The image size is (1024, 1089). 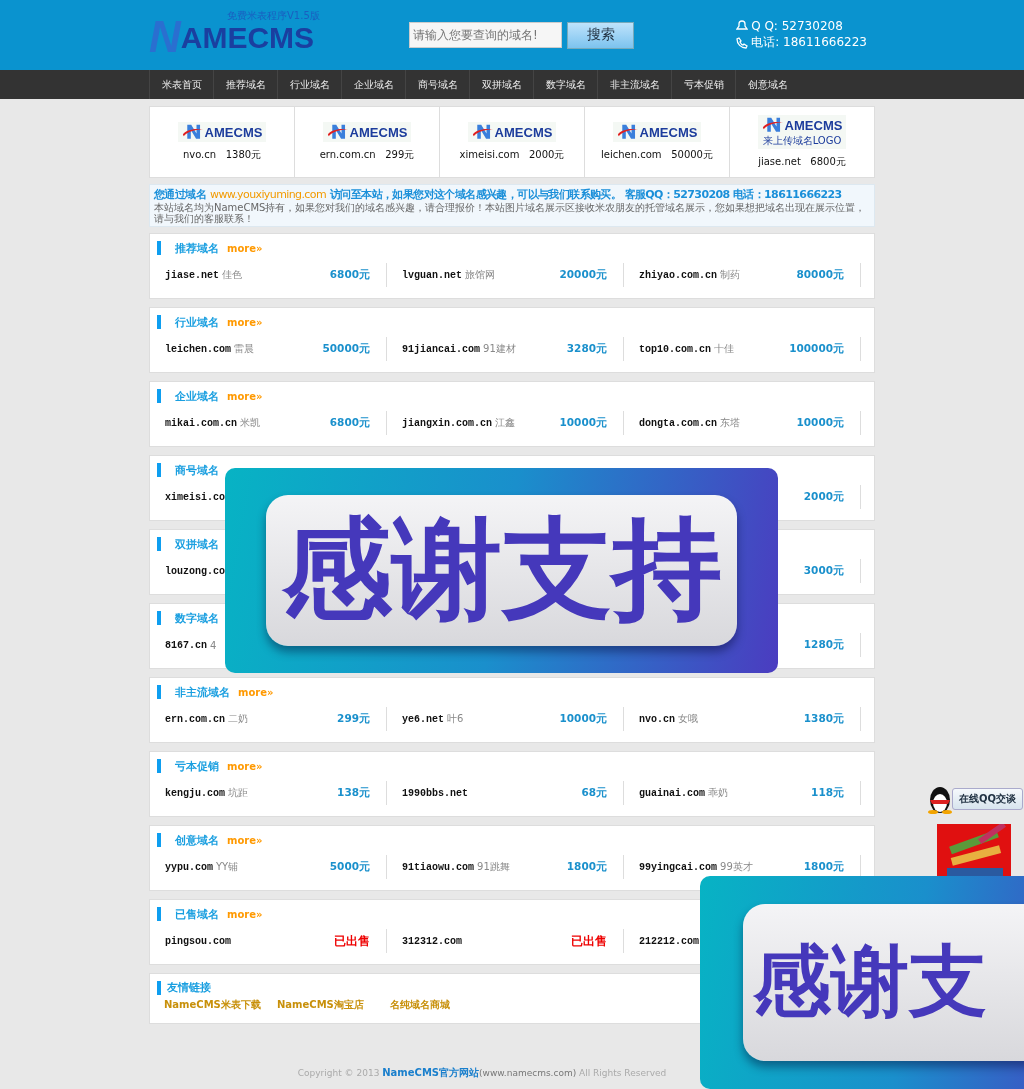 I want to click on domain-caption: ximeisi.com 2000元, so click(x=512, y=154).